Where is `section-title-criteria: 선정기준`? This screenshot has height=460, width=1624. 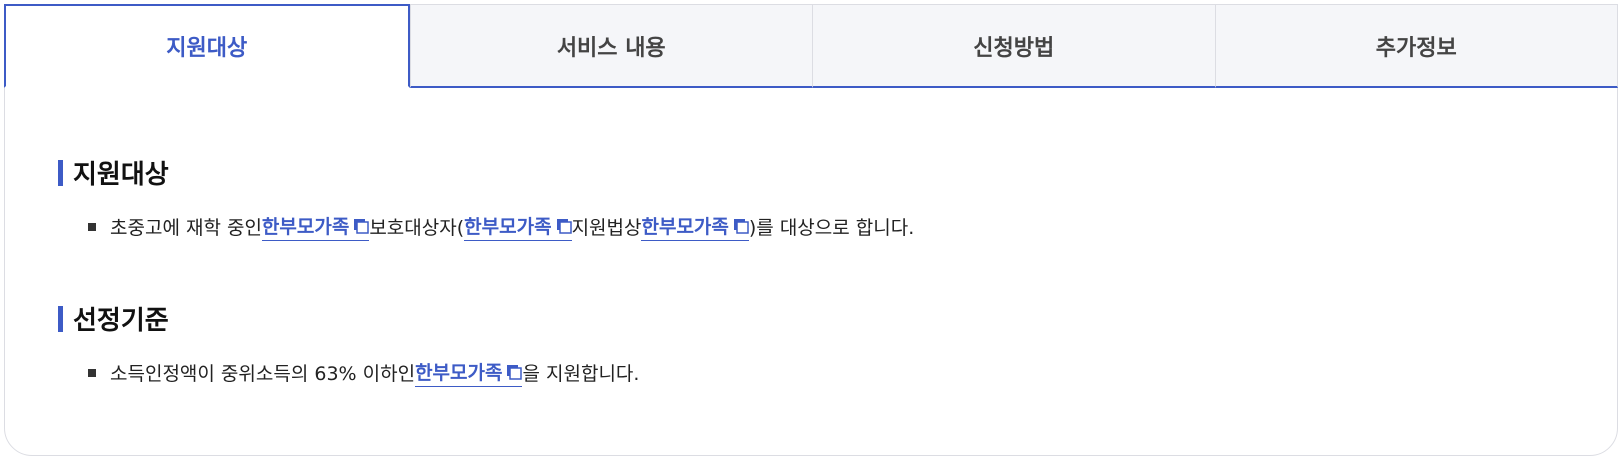 section-title-criteria: 선정기준 is located at coordinates (113, 318).